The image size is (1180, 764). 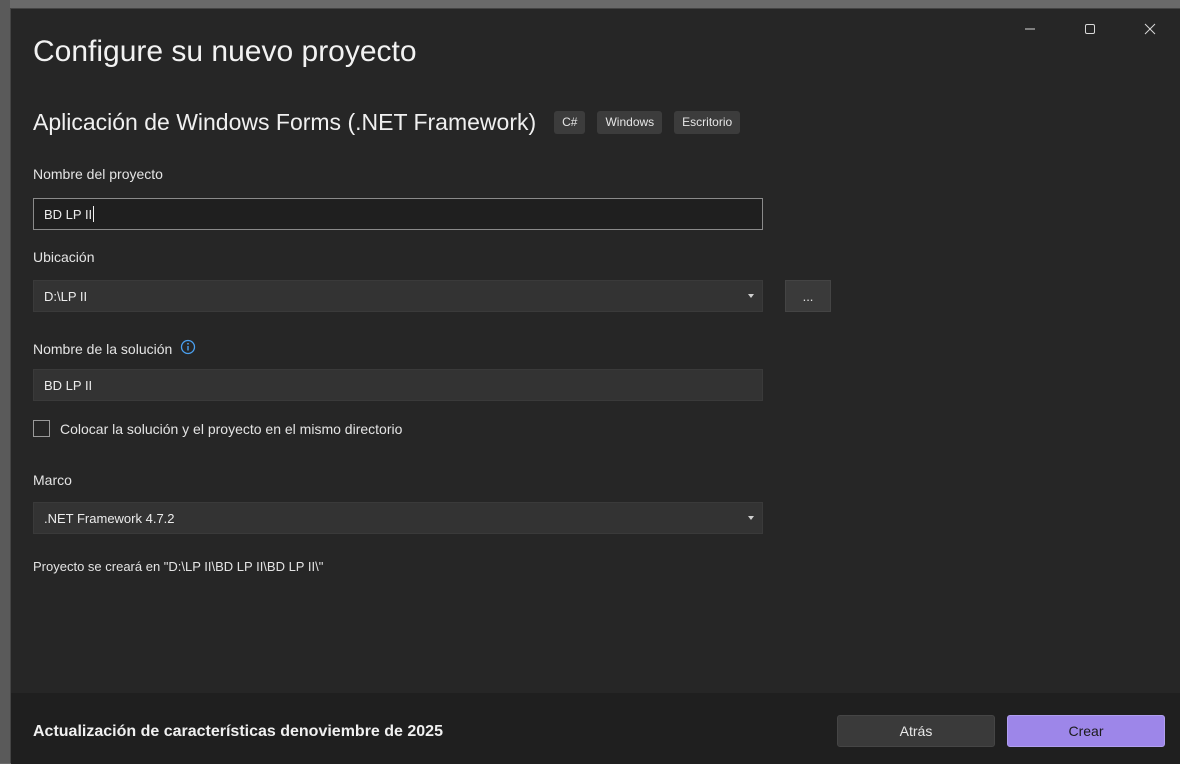 I want to click on solution-name-value: BD LP II, so click(x=68, y=385).